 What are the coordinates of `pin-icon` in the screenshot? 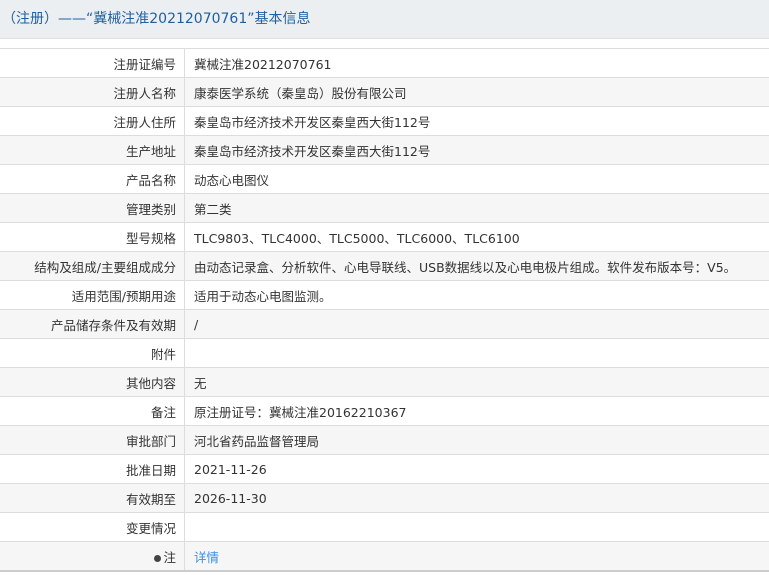 It's located at (158, 558).